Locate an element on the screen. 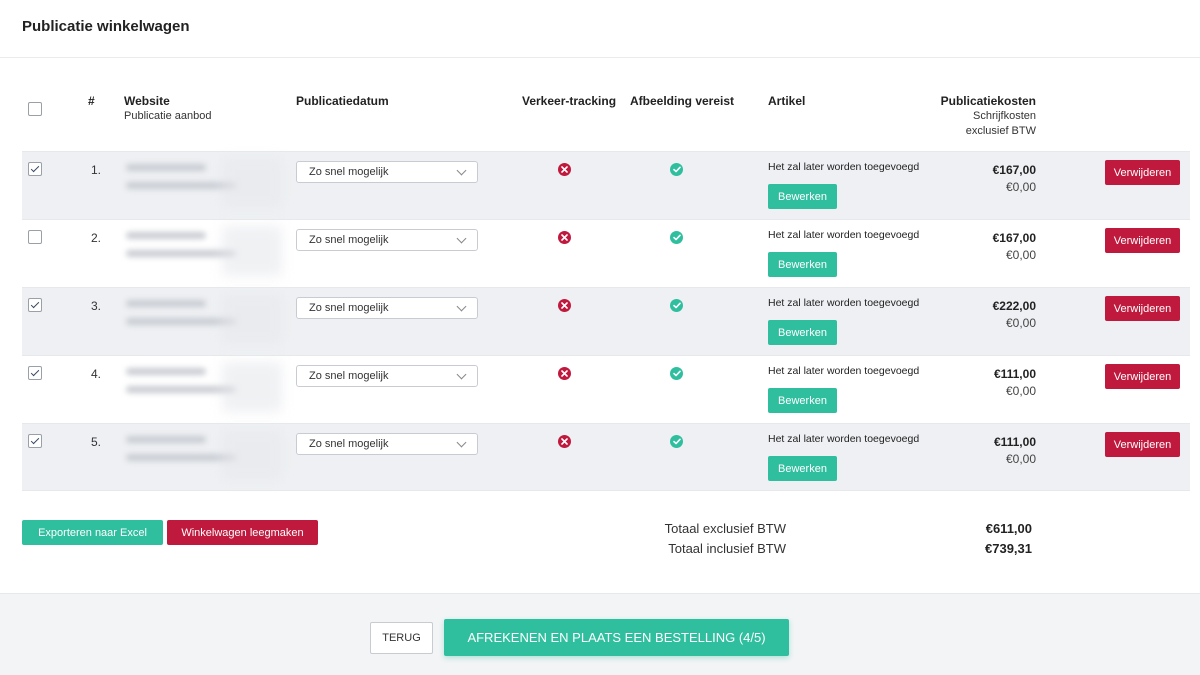 This screenshot has width=1200, height=675. header-tracking: Verkeer-tracking is located at coordinates (569, 101).